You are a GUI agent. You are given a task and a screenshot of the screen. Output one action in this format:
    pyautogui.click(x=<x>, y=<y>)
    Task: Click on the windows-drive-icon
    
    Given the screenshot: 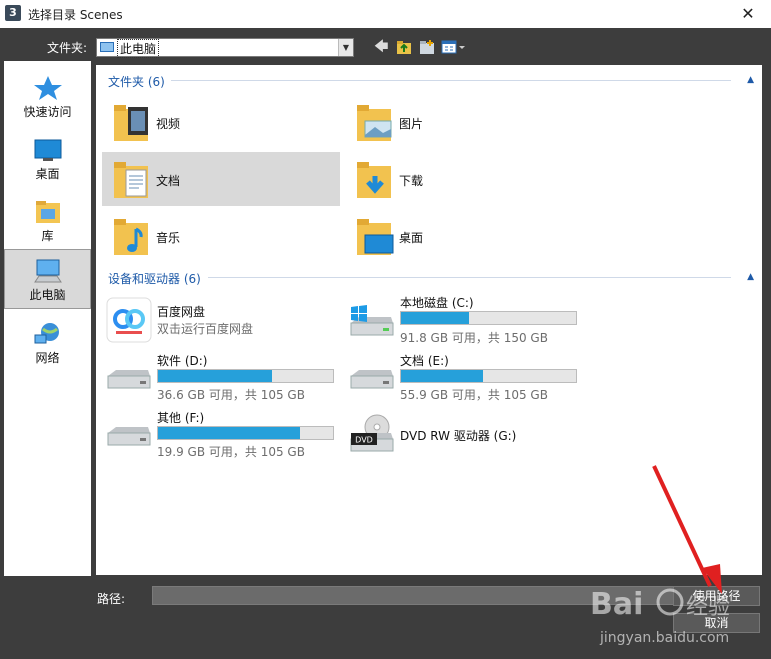 What is the action you would take?
    pyautogui.click(x=372, y=320)
    